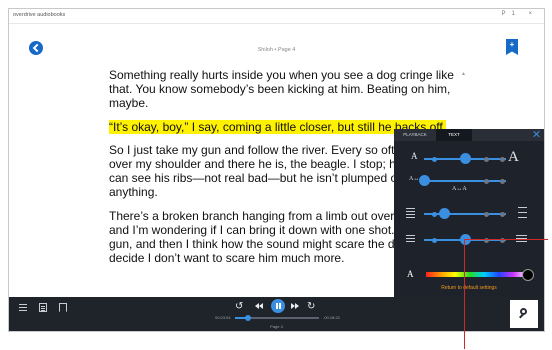 The image size is (552, 350). What do you see at coordinates (519, 14) in the screenshot?
I see `window-controls: P1 ×` at bounding box center [519, 14].